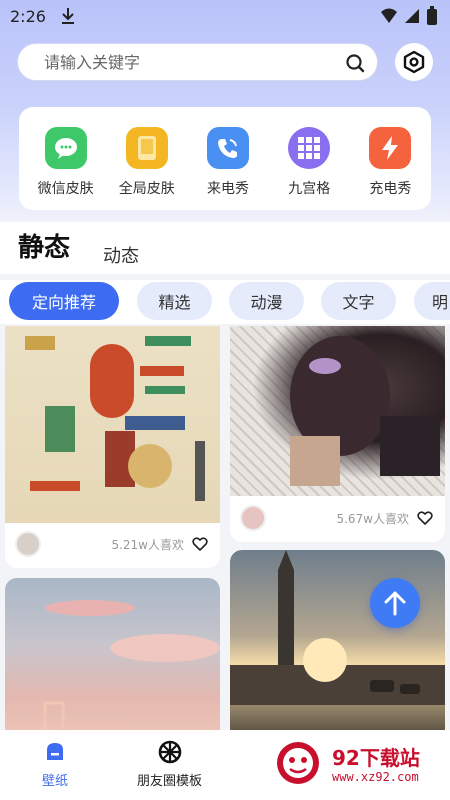 The width and height of the screenshot is (450, 800). I want to click on scroll-top-button, so click(395, 603).